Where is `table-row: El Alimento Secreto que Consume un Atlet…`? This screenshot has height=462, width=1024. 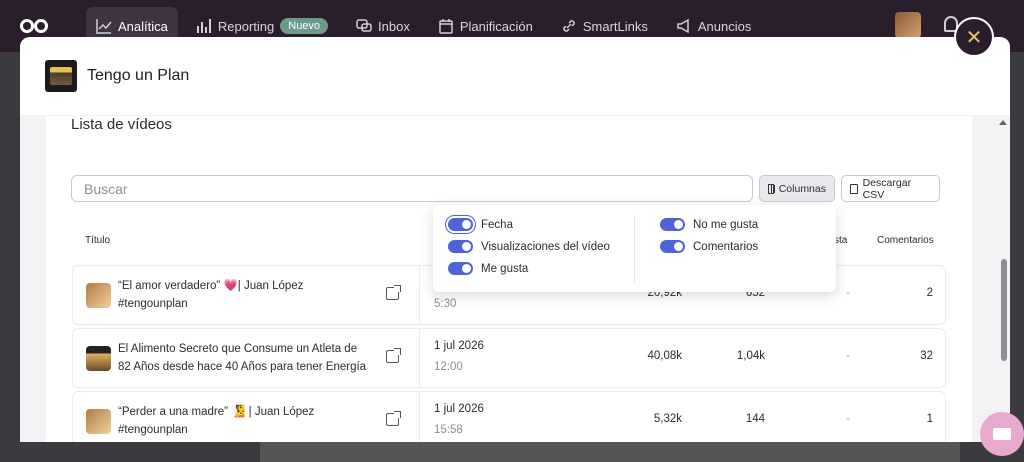
table-row: El Alimento Secreto que Consume un Atlet… is located at coordinates (509, 358).